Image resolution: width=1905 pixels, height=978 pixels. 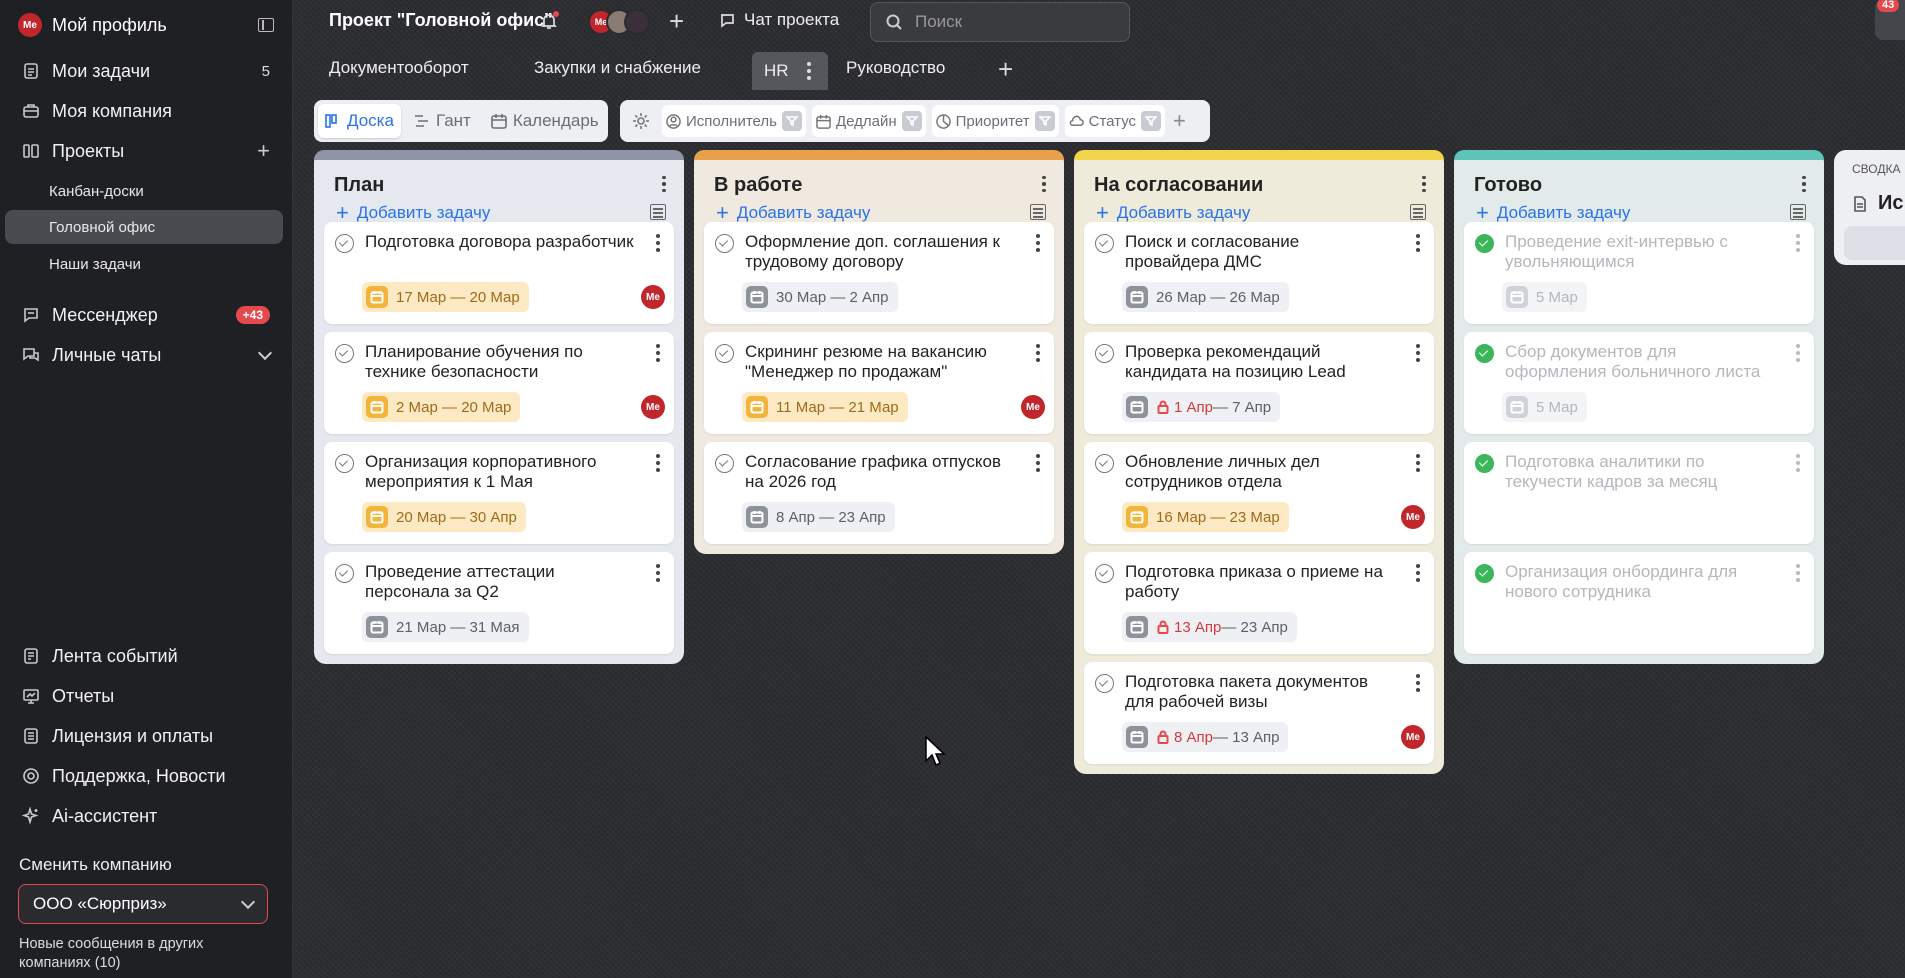 What do you see at coordinates (441, 407) in the screenshot?
I see `deadline-chip: 2 Мар — 20 Мар` at bounding box center [441, 407].